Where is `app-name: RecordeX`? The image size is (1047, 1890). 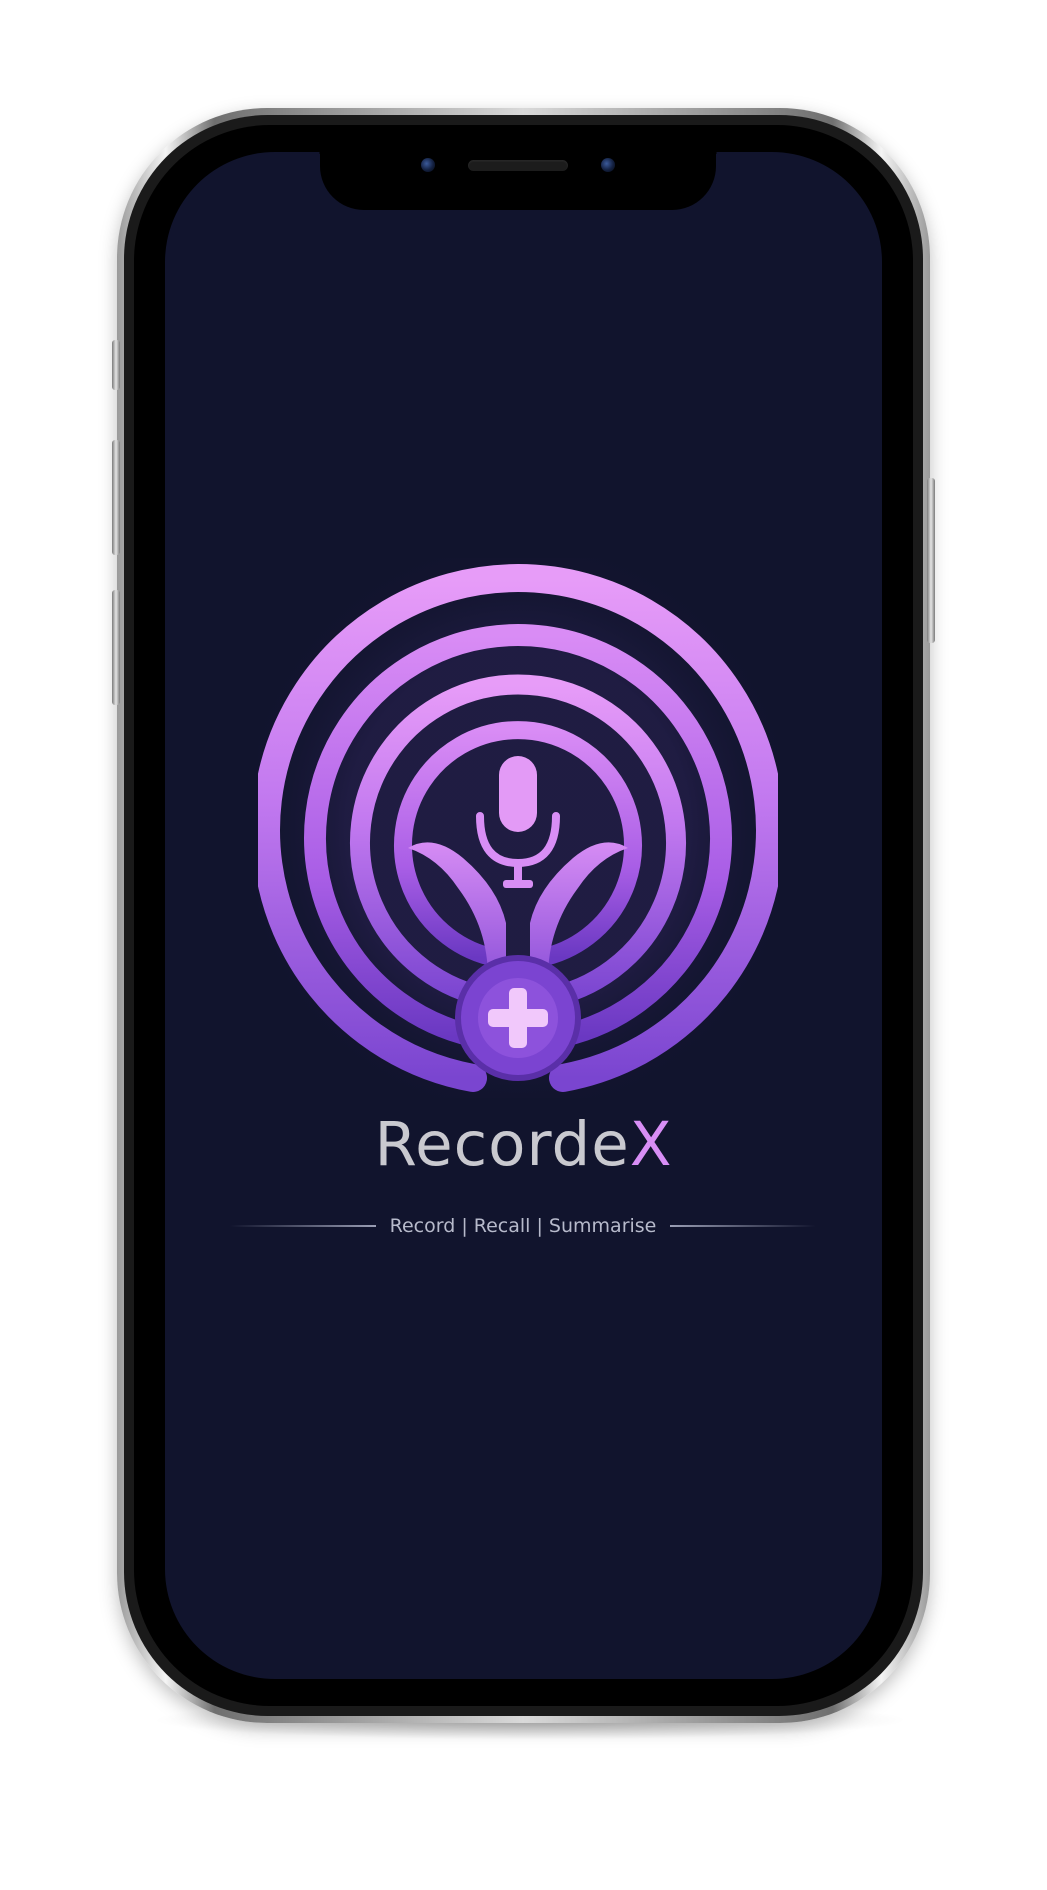 app-name: RecordeX is located at coordinates (523, 1145).